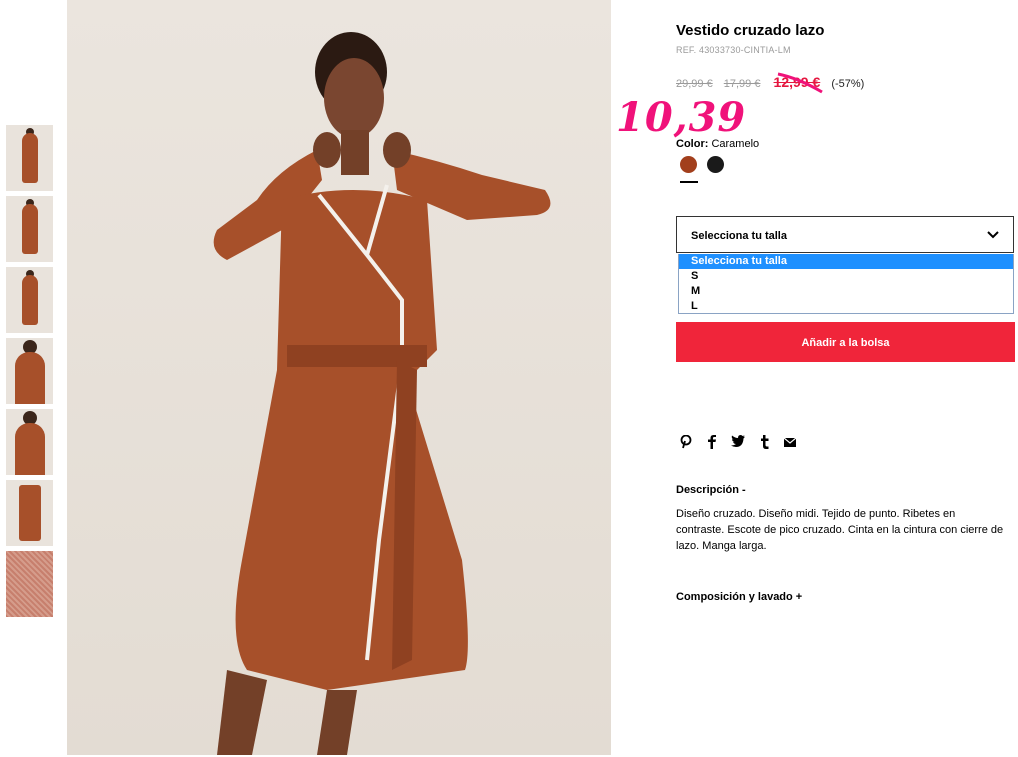  What do you see at coordinates (712, 443) in the screenshot?
I see `facebook-icon` at bounding box center [712, 443].